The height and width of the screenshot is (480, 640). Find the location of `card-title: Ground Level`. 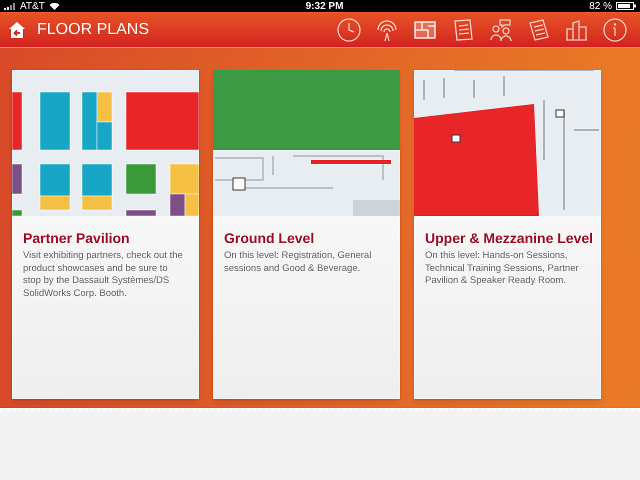

card-title: Ground Level is located at coordinates (269, 238).